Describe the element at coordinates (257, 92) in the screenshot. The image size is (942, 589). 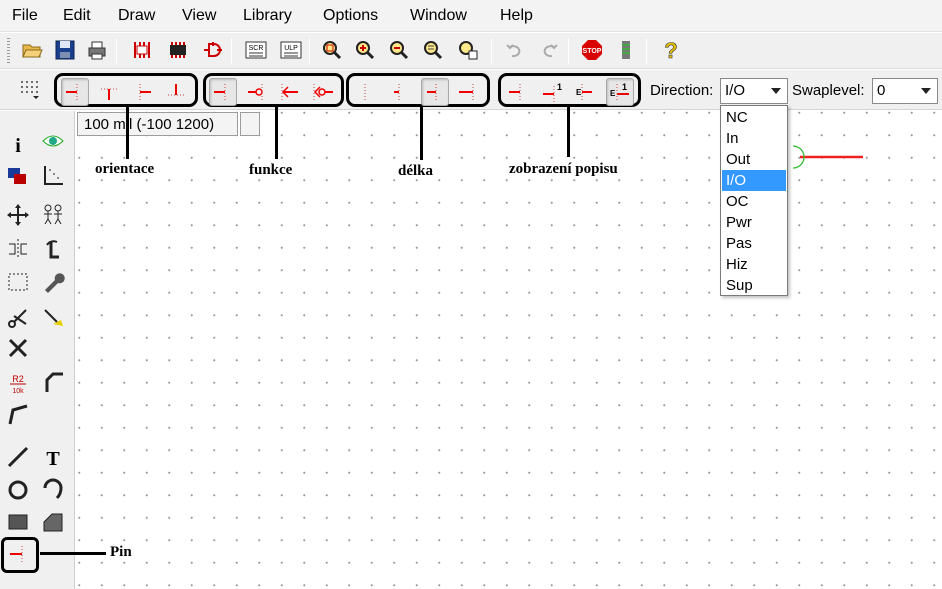
I see `function-dot-button` at that location.